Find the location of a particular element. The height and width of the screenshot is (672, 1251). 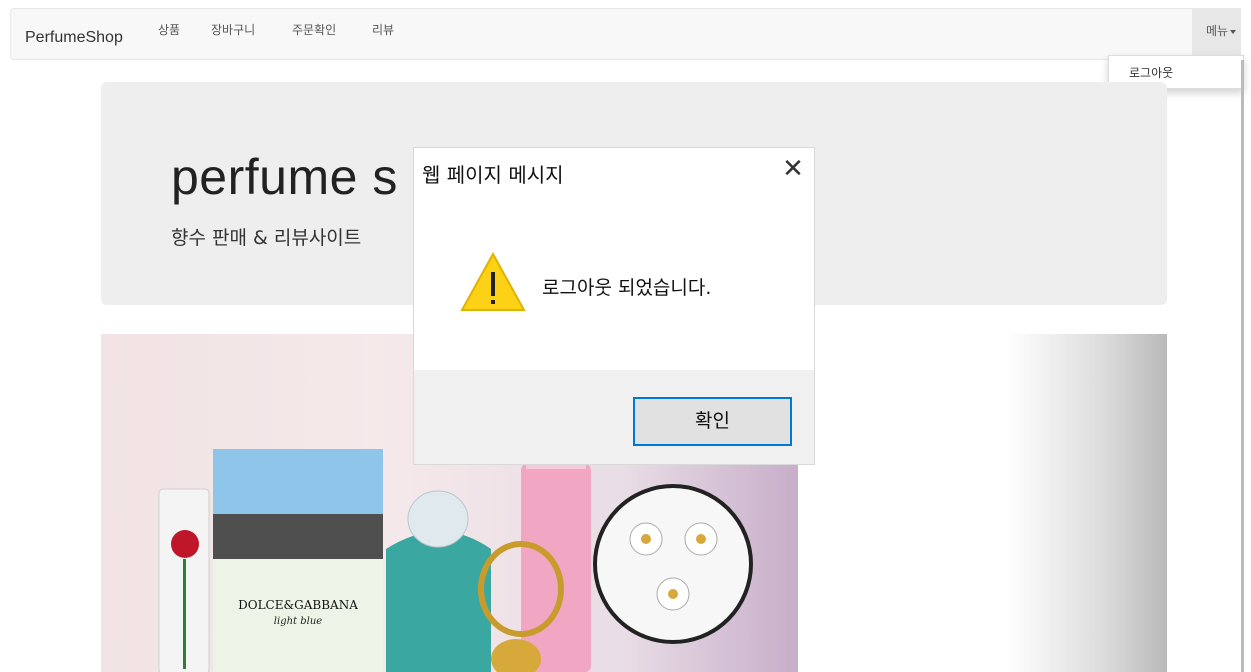

nav-item-reviews: 리뷰 is located at coordinates (383, 29).